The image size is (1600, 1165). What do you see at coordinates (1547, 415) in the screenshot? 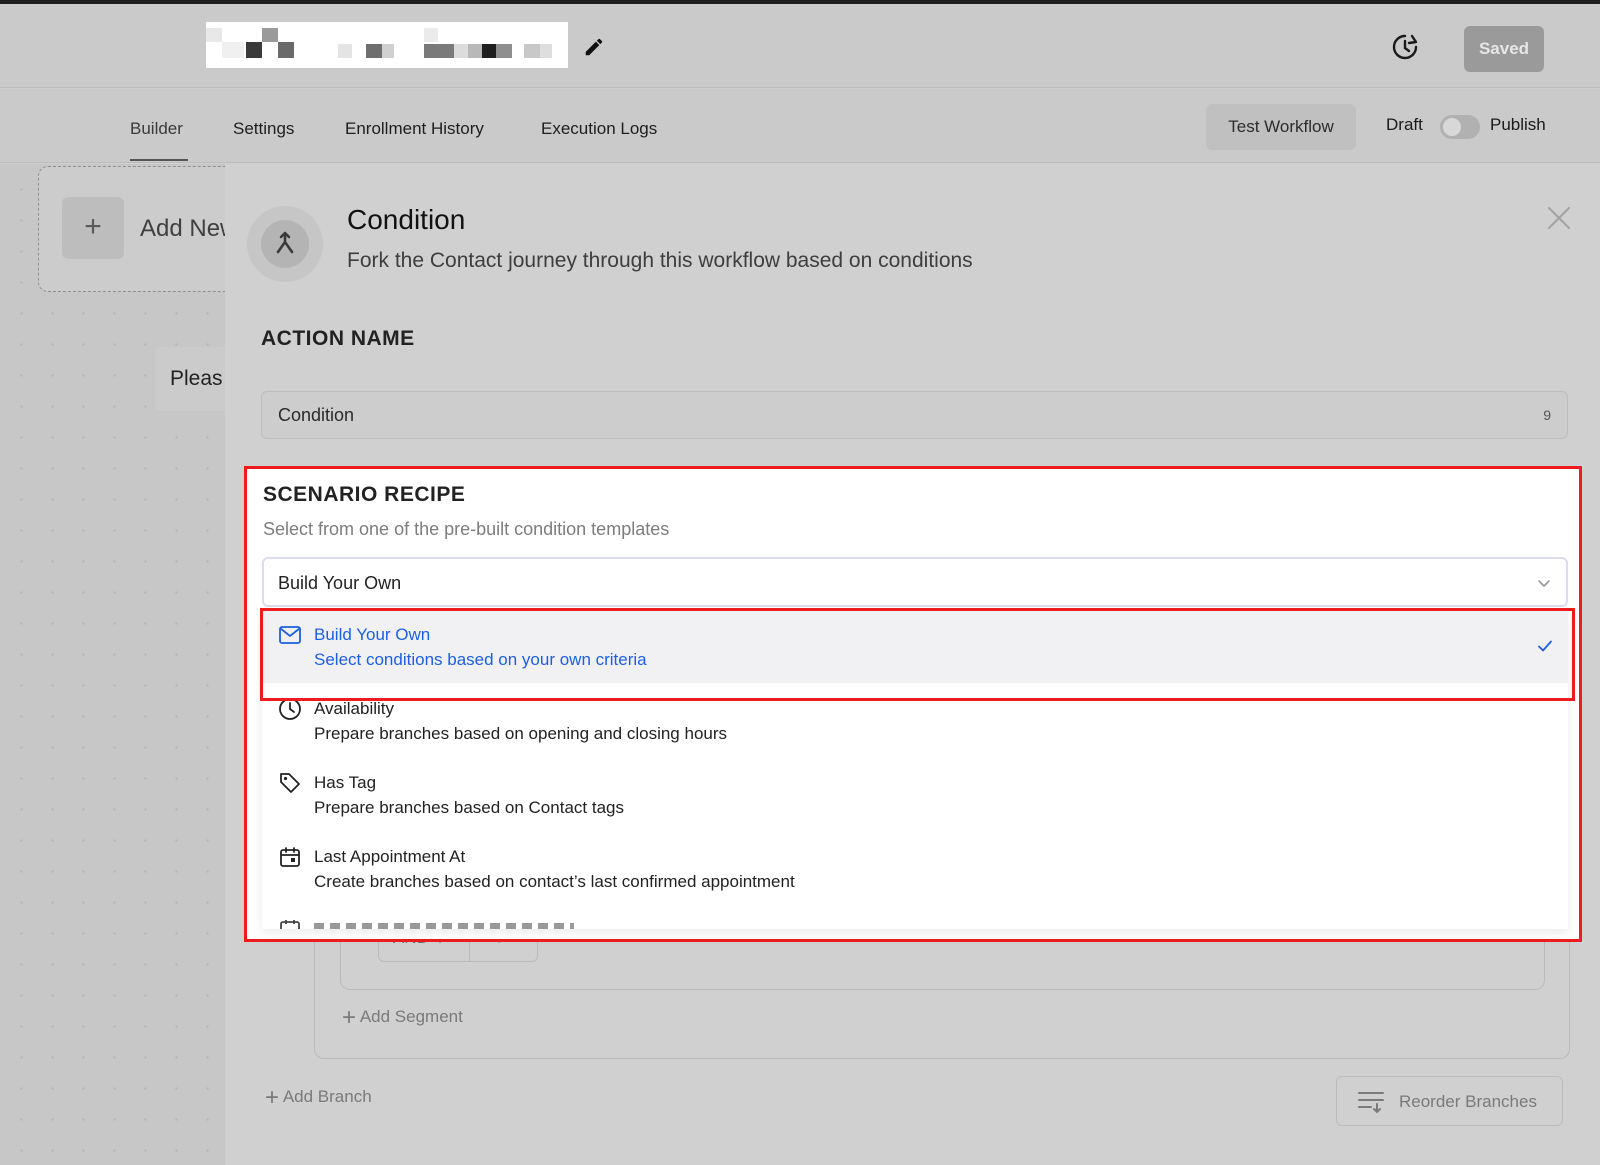
I see `character-count: 9` at bounding box center [1547, 415].